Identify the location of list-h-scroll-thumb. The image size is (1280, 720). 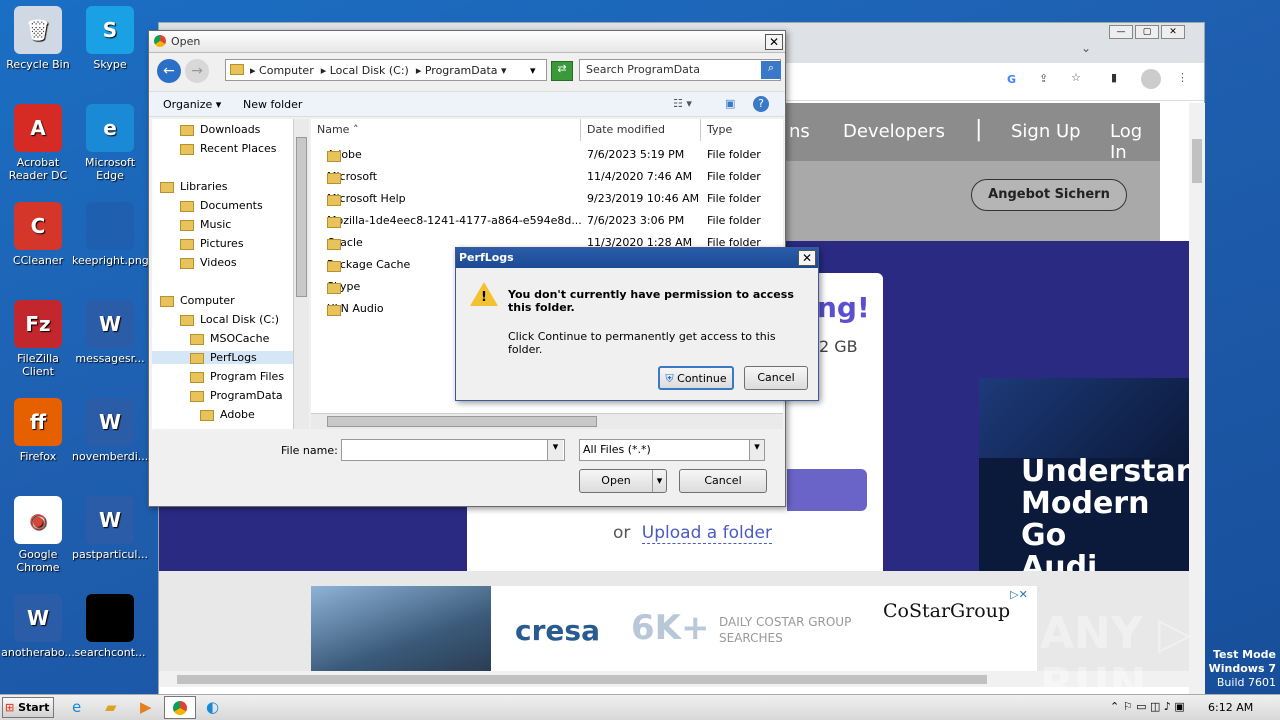
(462, 421).